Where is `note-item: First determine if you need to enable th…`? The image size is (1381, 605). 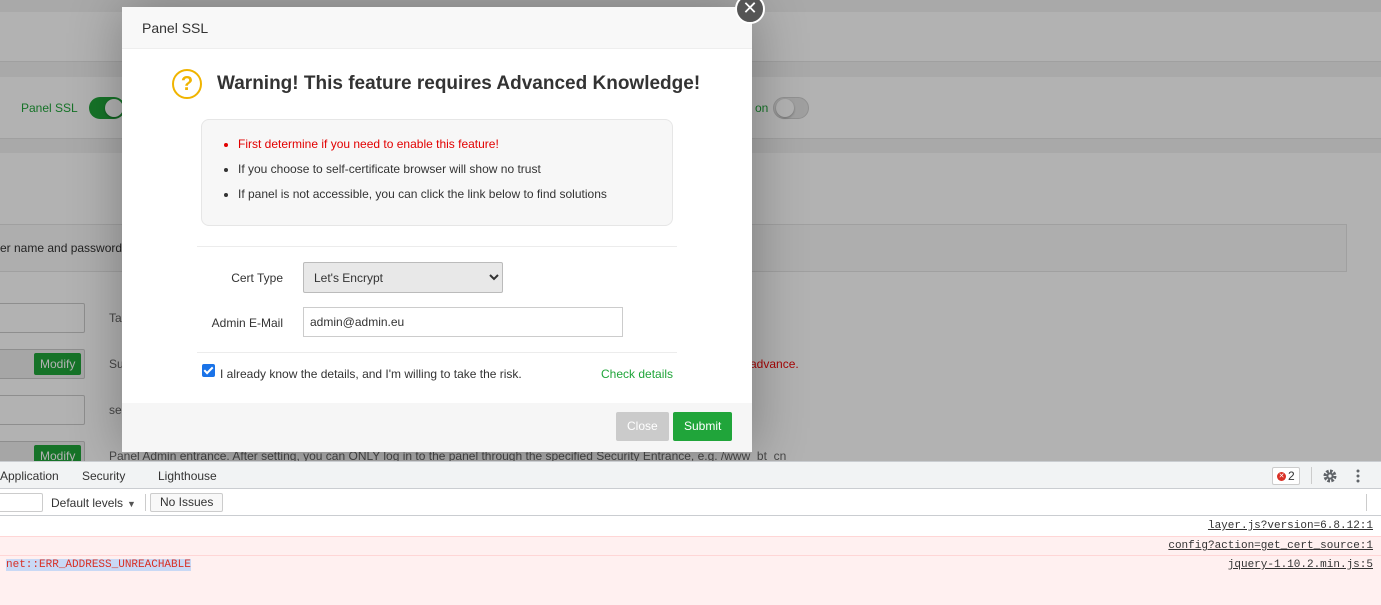
note-item: First determine if you need to enable th… is located at coordinates (455, 144).